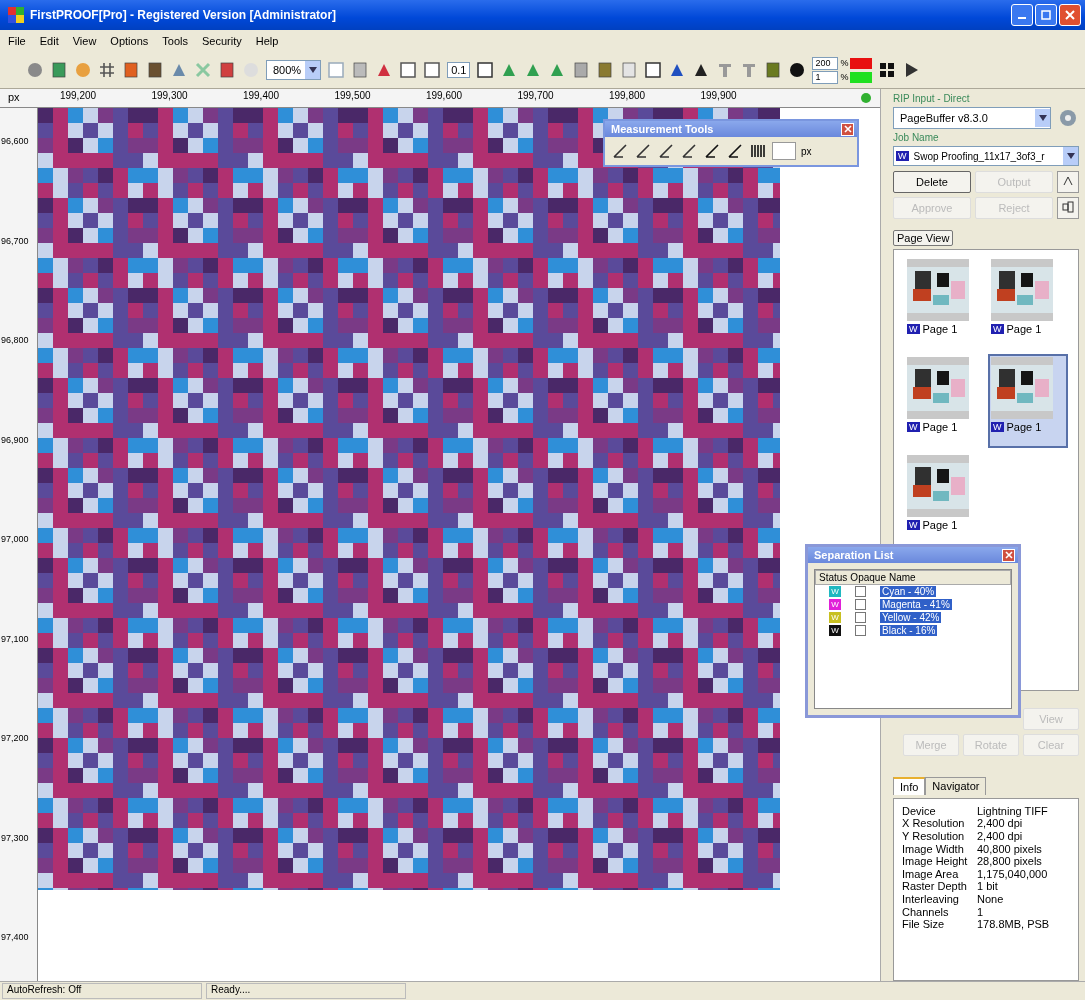  What do you see at coordinates (887, 70) in the screenshot?
I see `grid-icon` at bounding box center [887, 70].